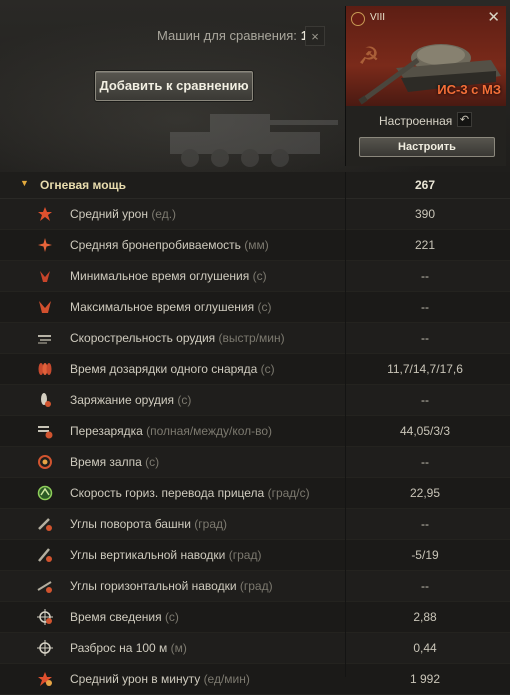 The image size is (510, 695). I want to click on stat-value: 0,44, so click(425, 648).